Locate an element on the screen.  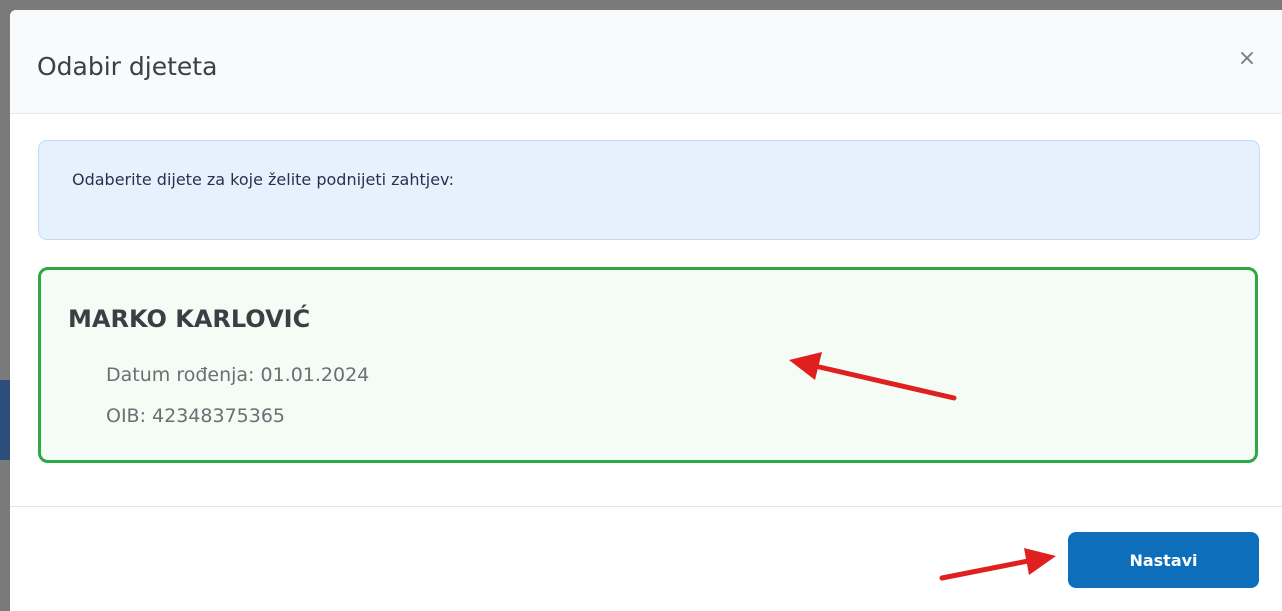
close-icon: × is located at coordinates (1247, 59).